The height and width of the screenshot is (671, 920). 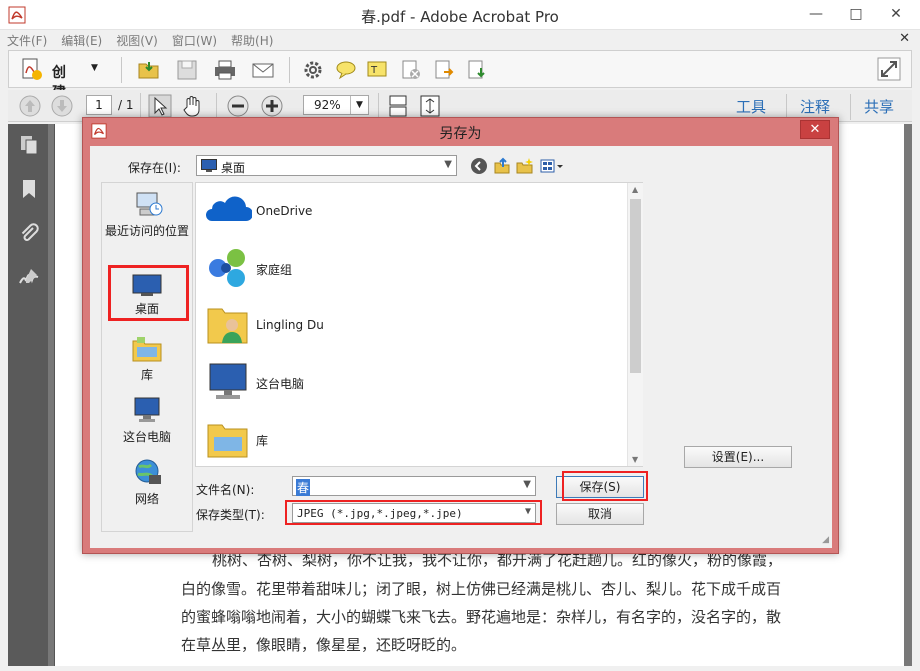 I want to click on gear-icon, so click(x=313, y=70).